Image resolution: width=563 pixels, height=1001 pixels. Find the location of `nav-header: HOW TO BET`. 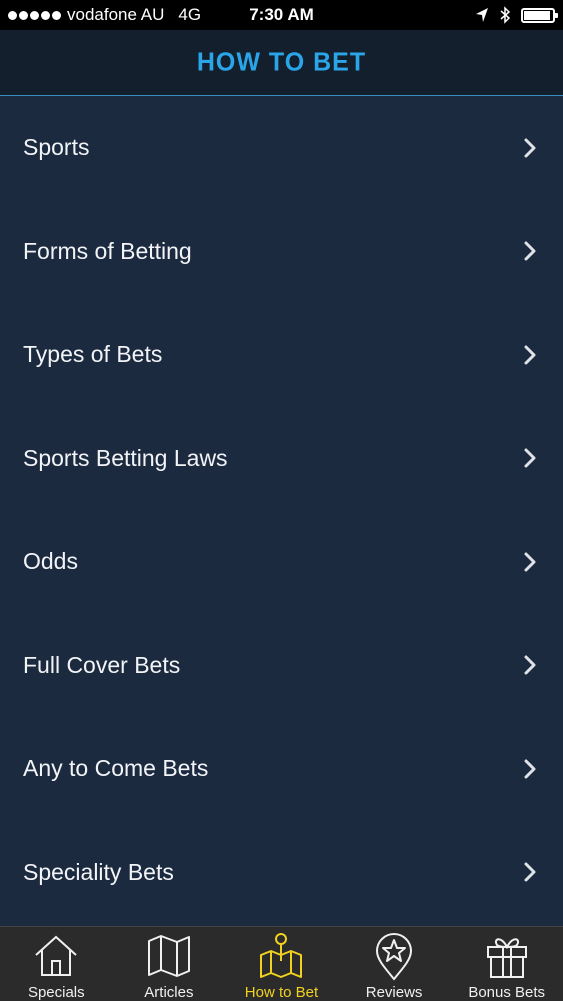

nav-header: HOW TO BET is located at coordinates (281, 63).